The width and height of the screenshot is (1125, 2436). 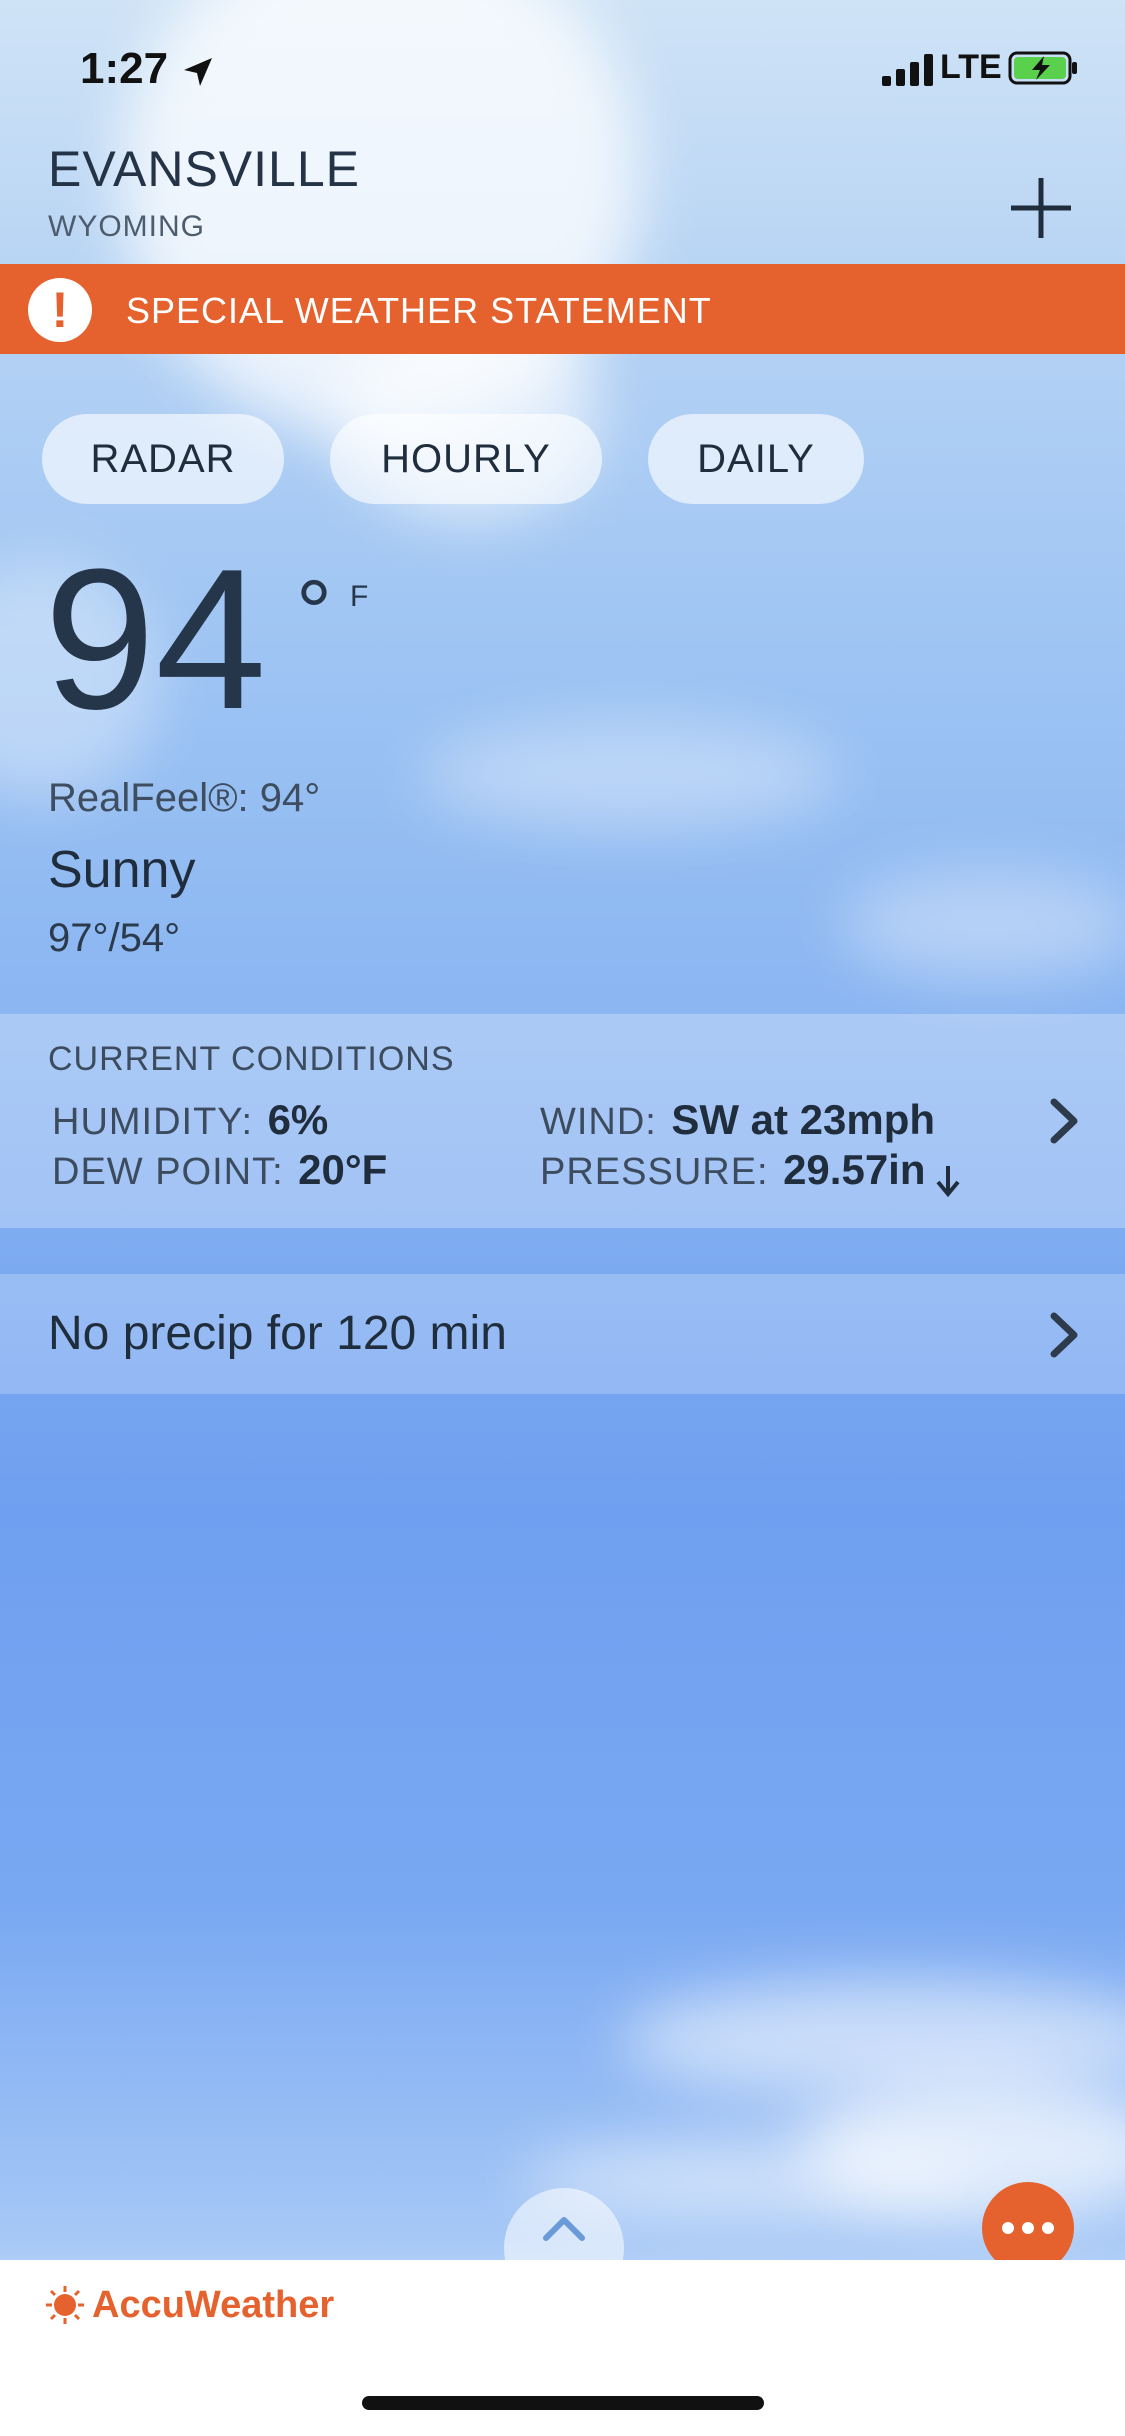 What do you see at coordinates (60, 310) in the screenshot?
I see `alert-exclamation-icon: !` at bounding box center [60, 310].